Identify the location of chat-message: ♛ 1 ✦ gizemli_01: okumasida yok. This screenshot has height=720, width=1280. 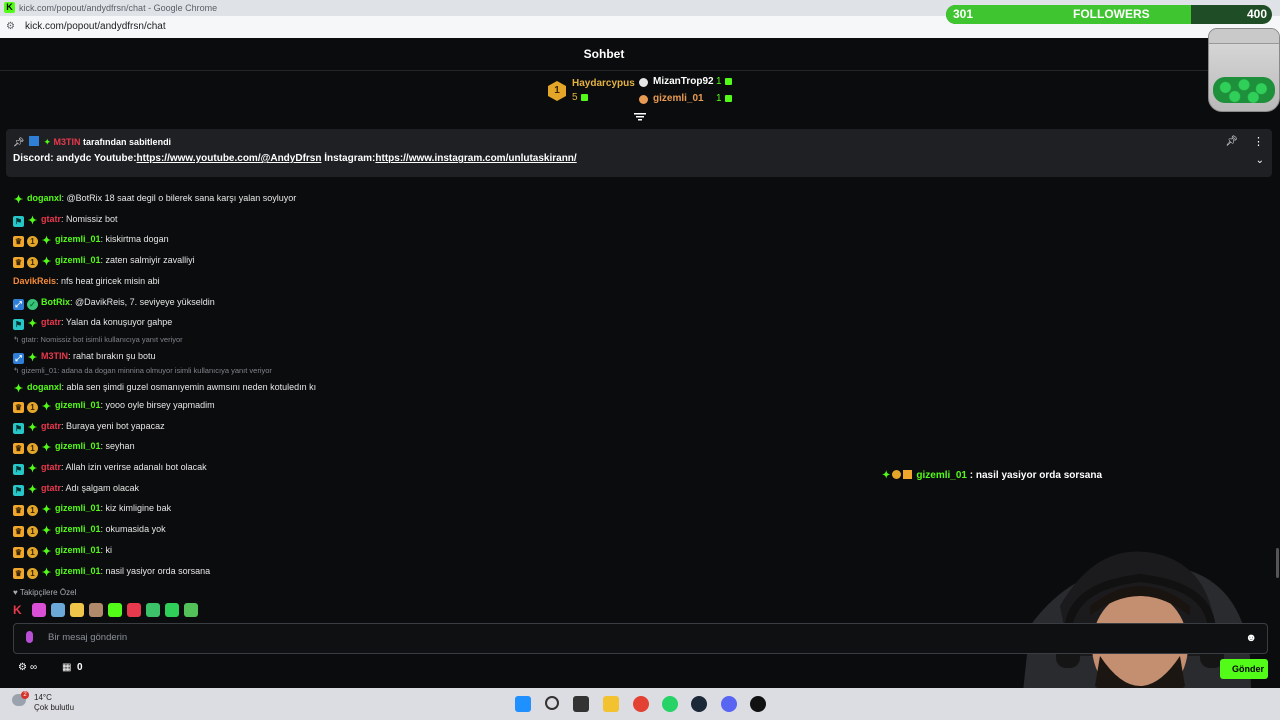
(89, 530).